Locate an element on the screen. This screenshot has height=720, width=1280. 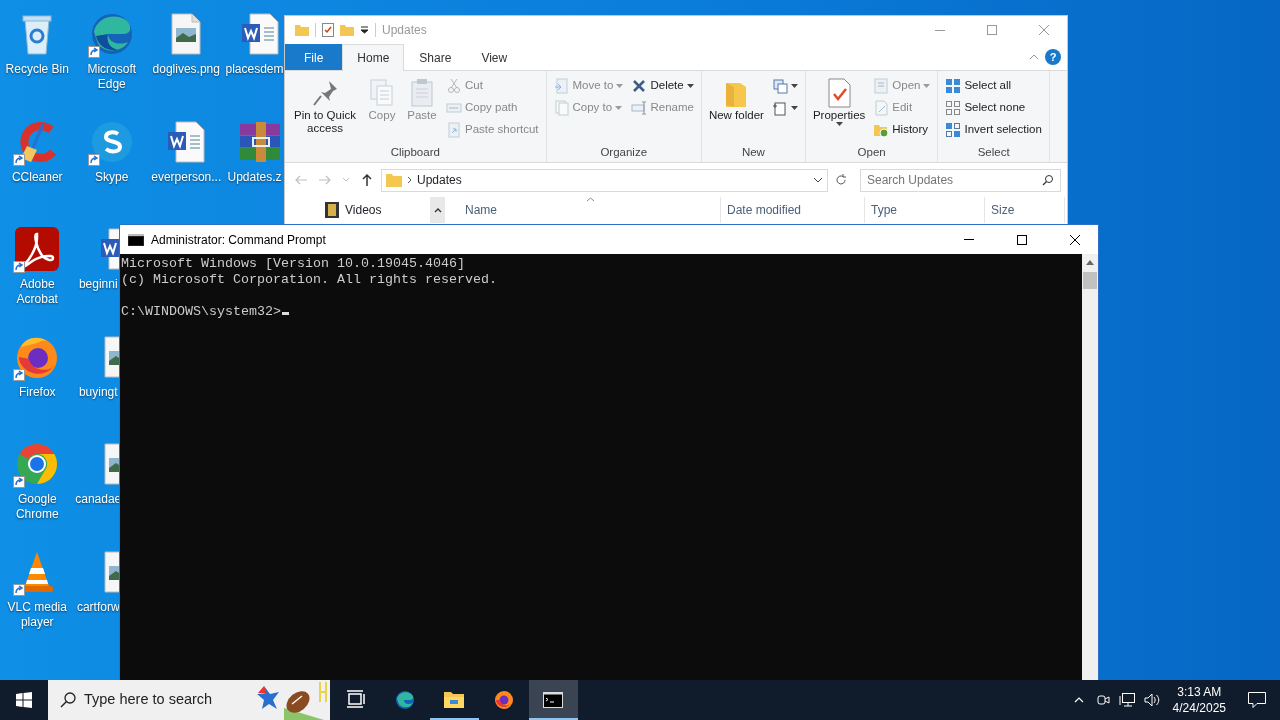
clock: 3:13 AM 4/24/2025 is located at coordinates (1199, 700).